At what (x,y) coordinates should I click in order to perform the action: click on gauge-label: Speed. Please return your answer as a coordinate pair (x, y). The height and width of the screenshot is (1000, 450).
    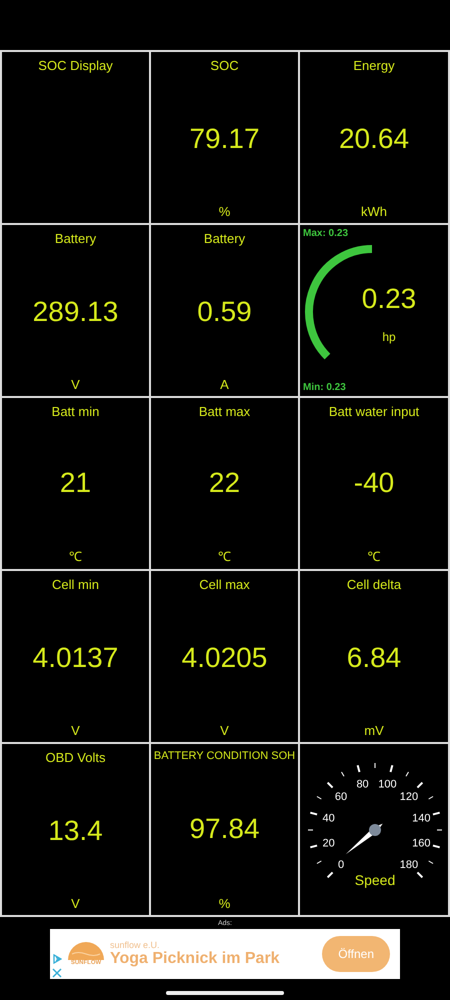
    Looking at the image, I should click on (375, 880).